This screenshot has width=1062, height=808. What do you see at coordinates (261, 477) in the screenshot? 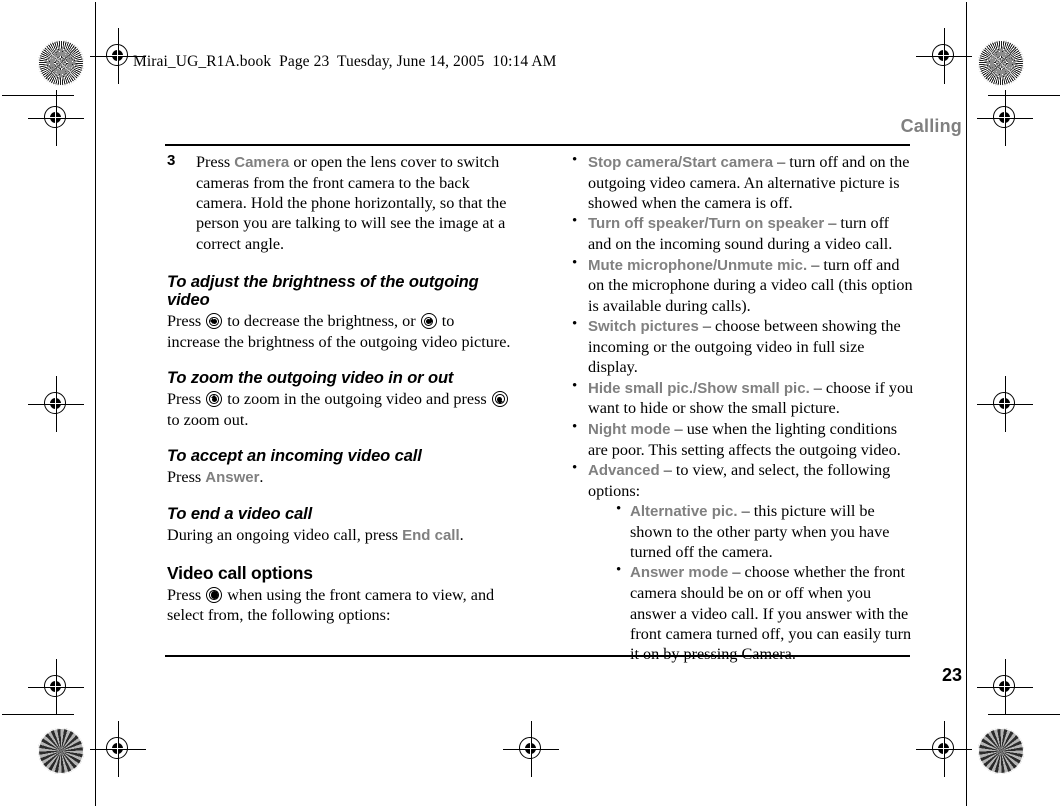
I see `text-period-1: .` at bounding box center [261, 477].